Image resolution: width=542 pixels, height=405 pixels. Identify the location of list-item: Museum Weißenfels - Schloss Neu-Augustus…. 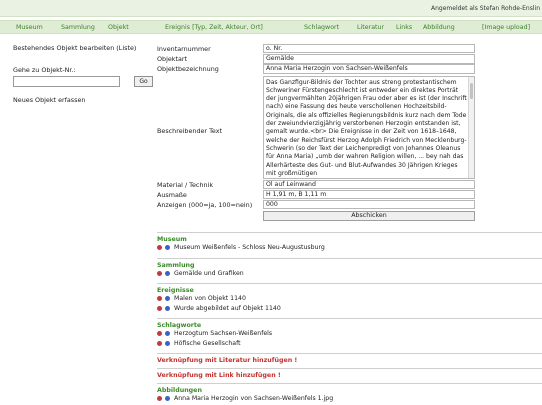
(349, 248).